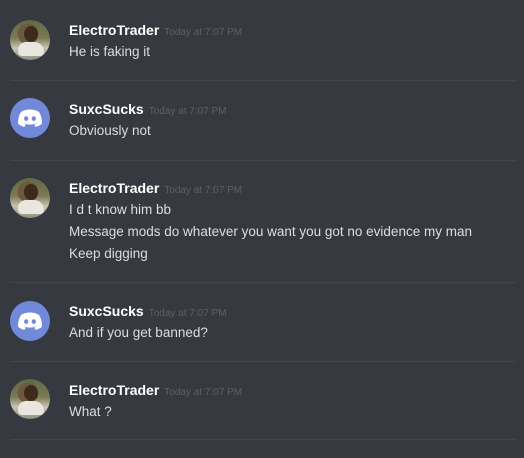 The width and height of the screenshot is (524, 458). I want to click on message-text: He is faking it, so click(110, 51).